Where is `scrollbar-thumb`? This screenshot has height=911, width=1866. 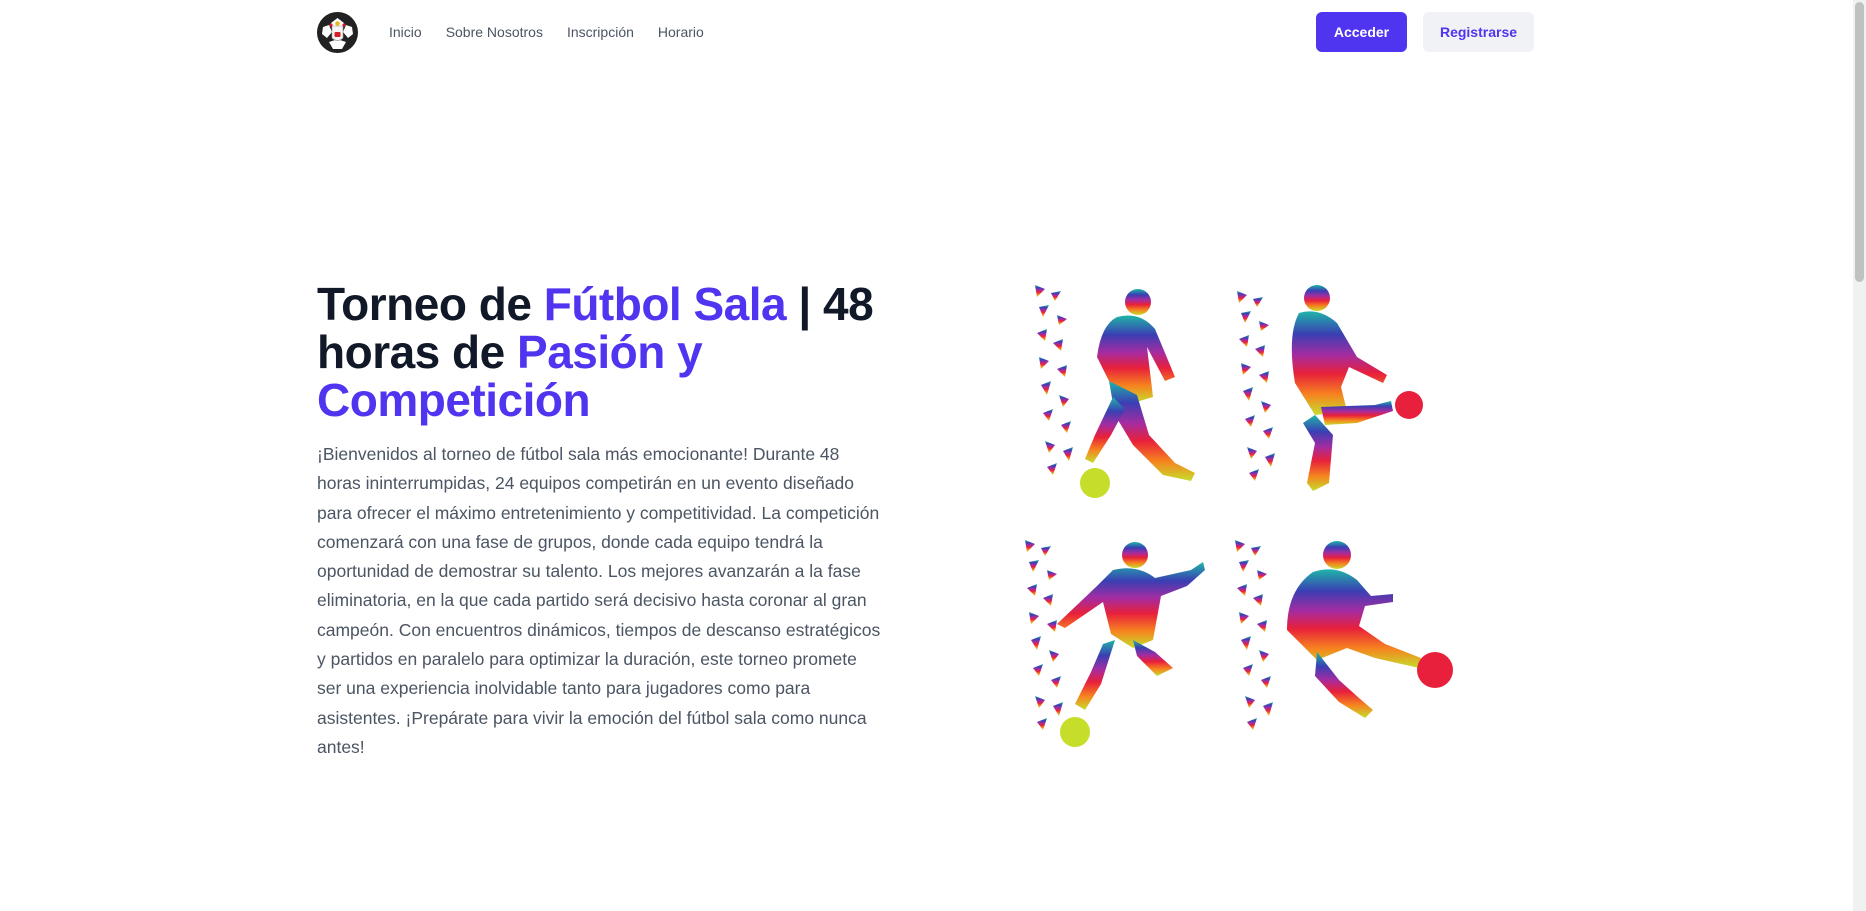 scrollbar-thumb is located at coordinates (1859, 142).